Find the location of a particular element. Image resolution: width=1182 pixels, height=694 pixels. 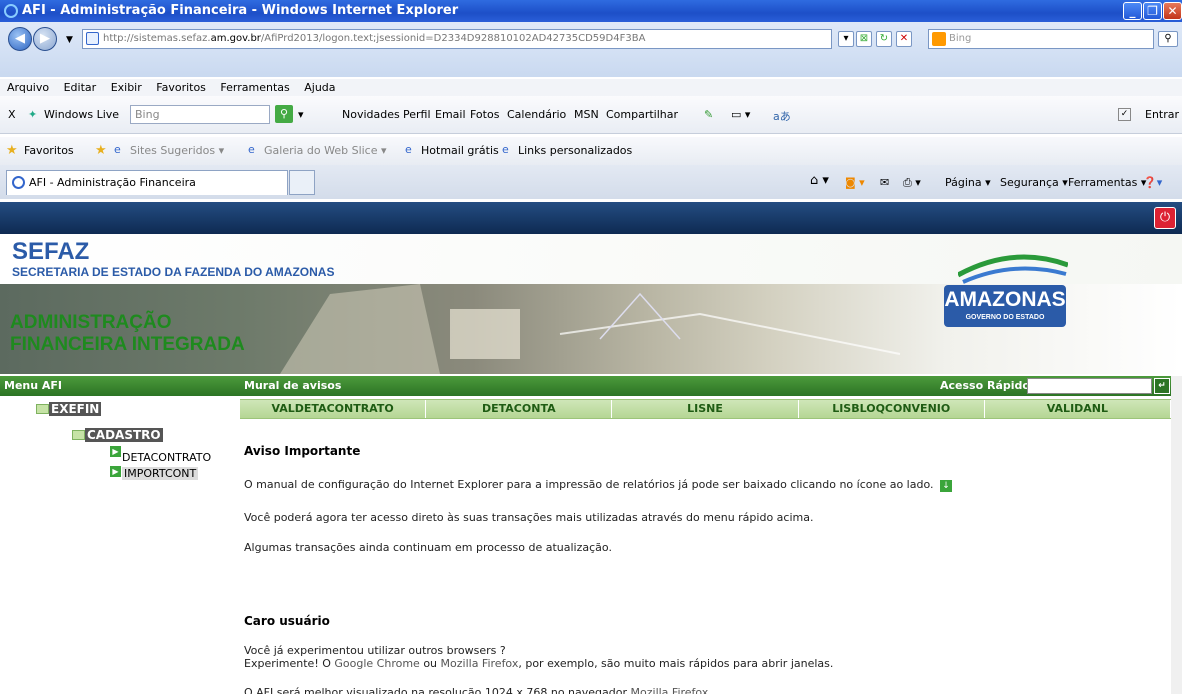

governo-text: GOVERNO DO ESTADO is located at coordinates (1005, 317).